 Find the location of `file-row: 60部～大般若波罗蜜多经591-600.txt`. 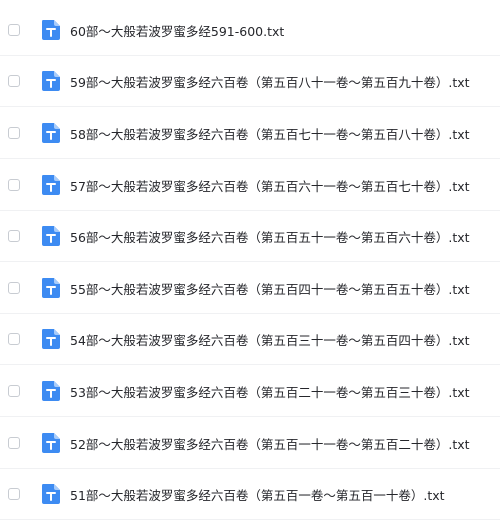

file-row: 60部～大般若波罗蜜多经591-600.txt is located at coordinates (250, 30).